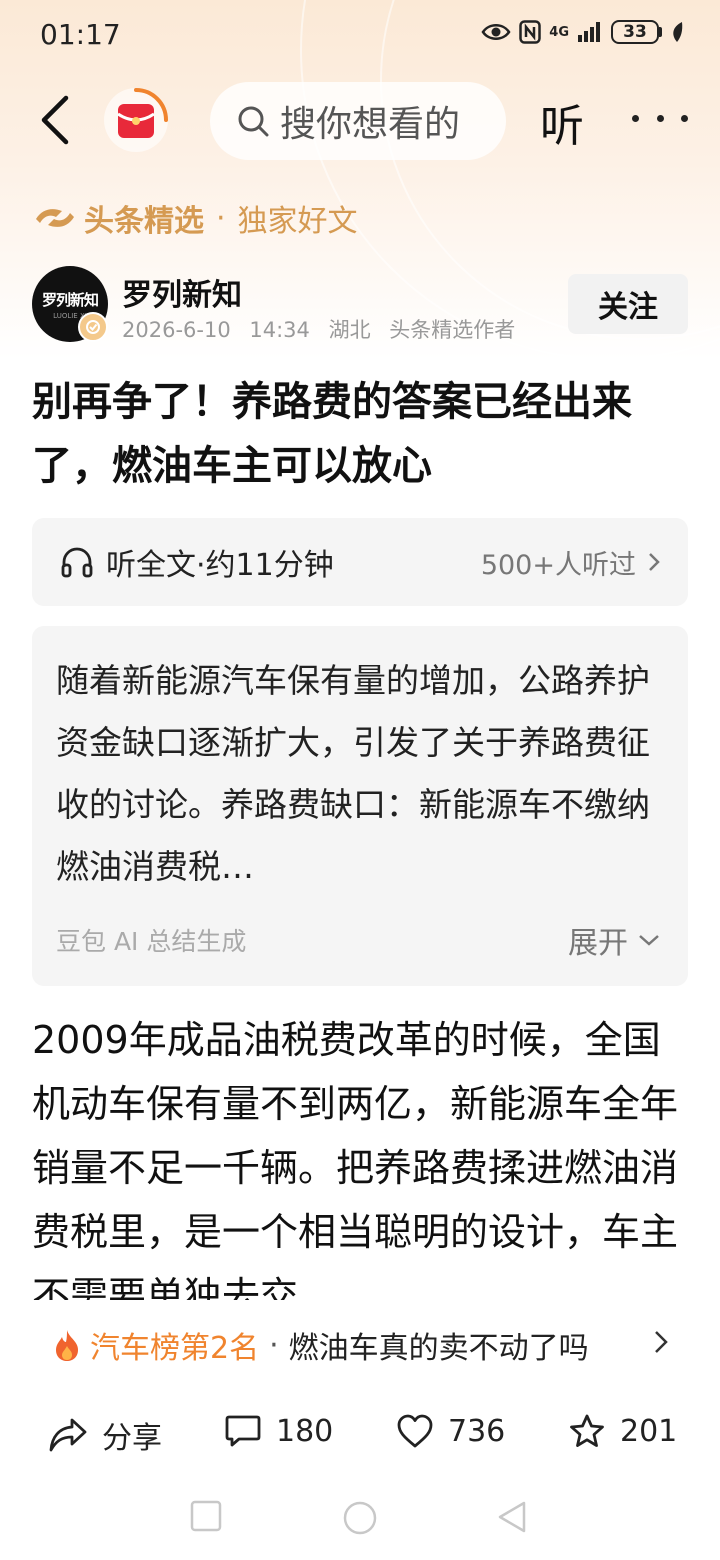 This screenshot has height=1560, width=720. I want to click on expand-label: 展开, so click(598, 943).